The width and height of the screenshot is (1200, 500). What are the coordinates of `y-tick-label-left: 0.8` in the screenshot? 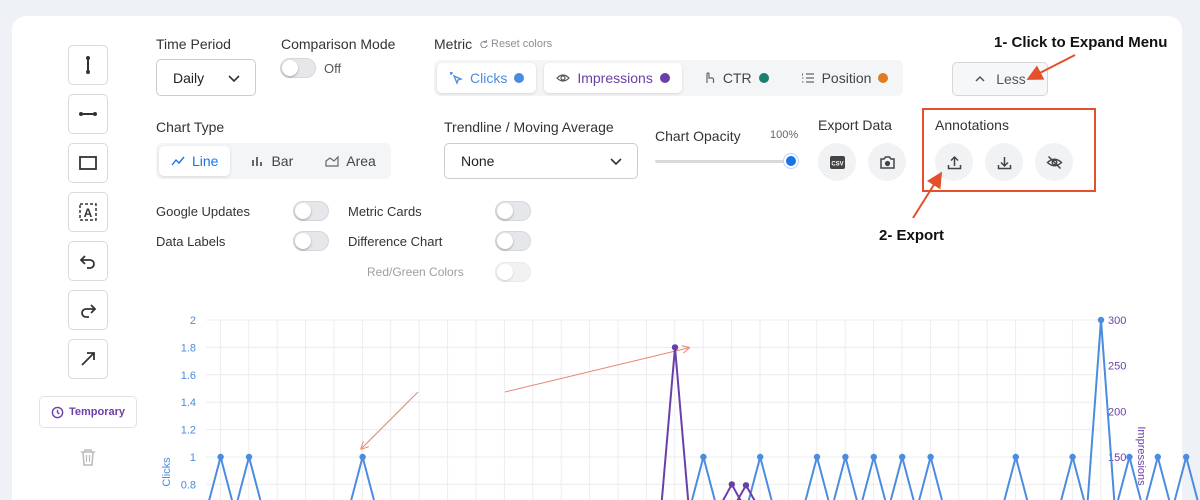 It's located at (188, 485).